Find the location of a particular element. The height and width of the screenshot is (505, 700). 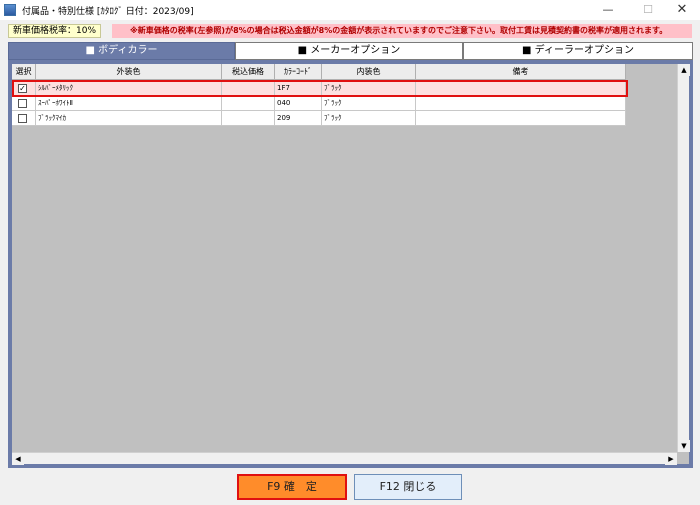

header-remarks: 備考 is located at coordinates (521, 72).